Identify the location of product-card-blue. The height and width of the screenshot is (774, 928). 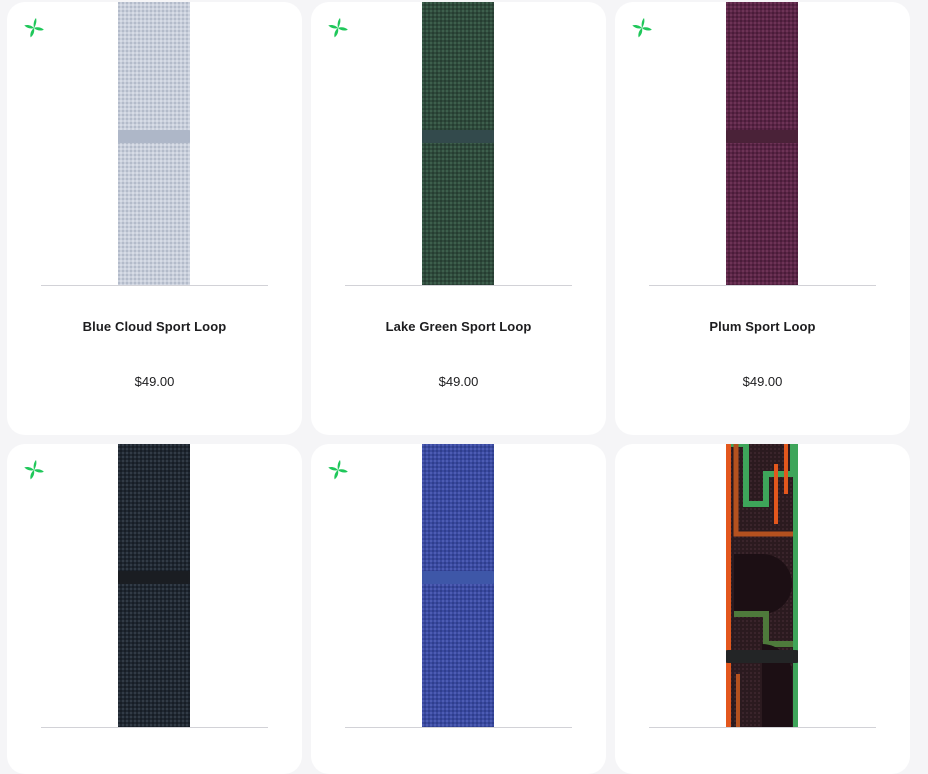
(458, 609).